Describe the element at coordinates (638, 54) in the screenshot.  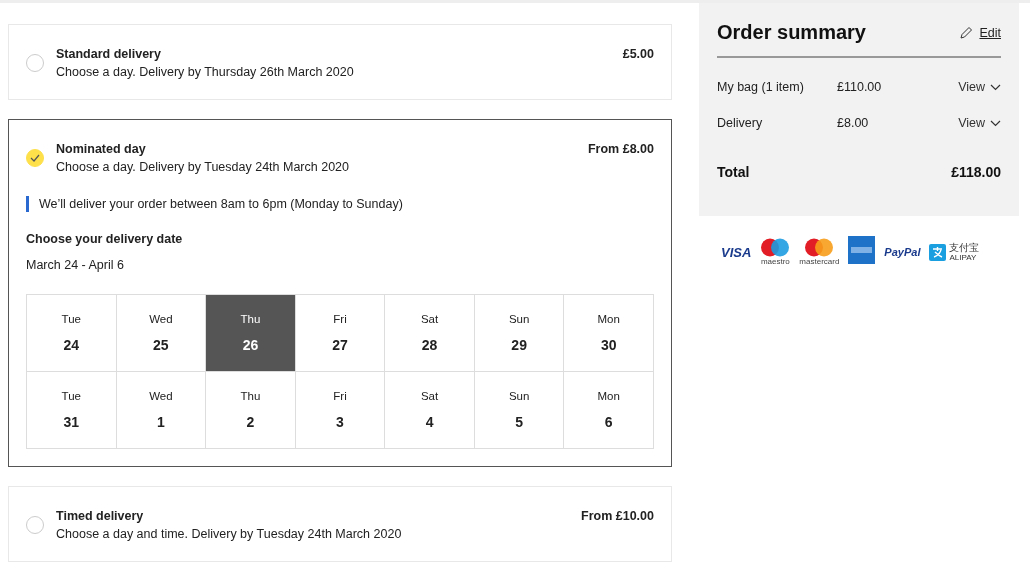
I see `option-price: £5.00` at that location.